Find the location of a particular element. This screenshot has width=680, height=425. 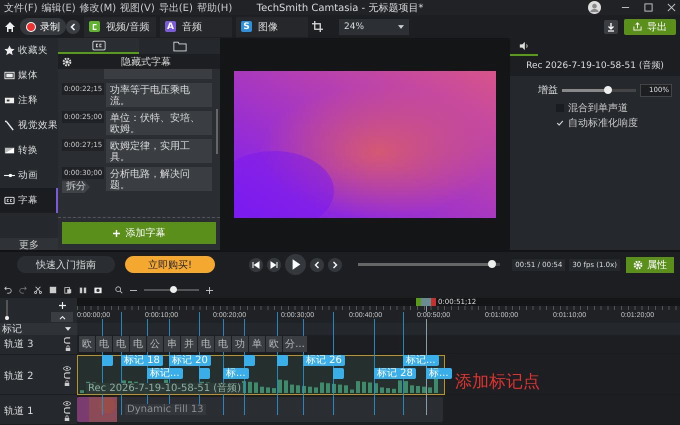

settings-icon is located at coordinates (67, 61).